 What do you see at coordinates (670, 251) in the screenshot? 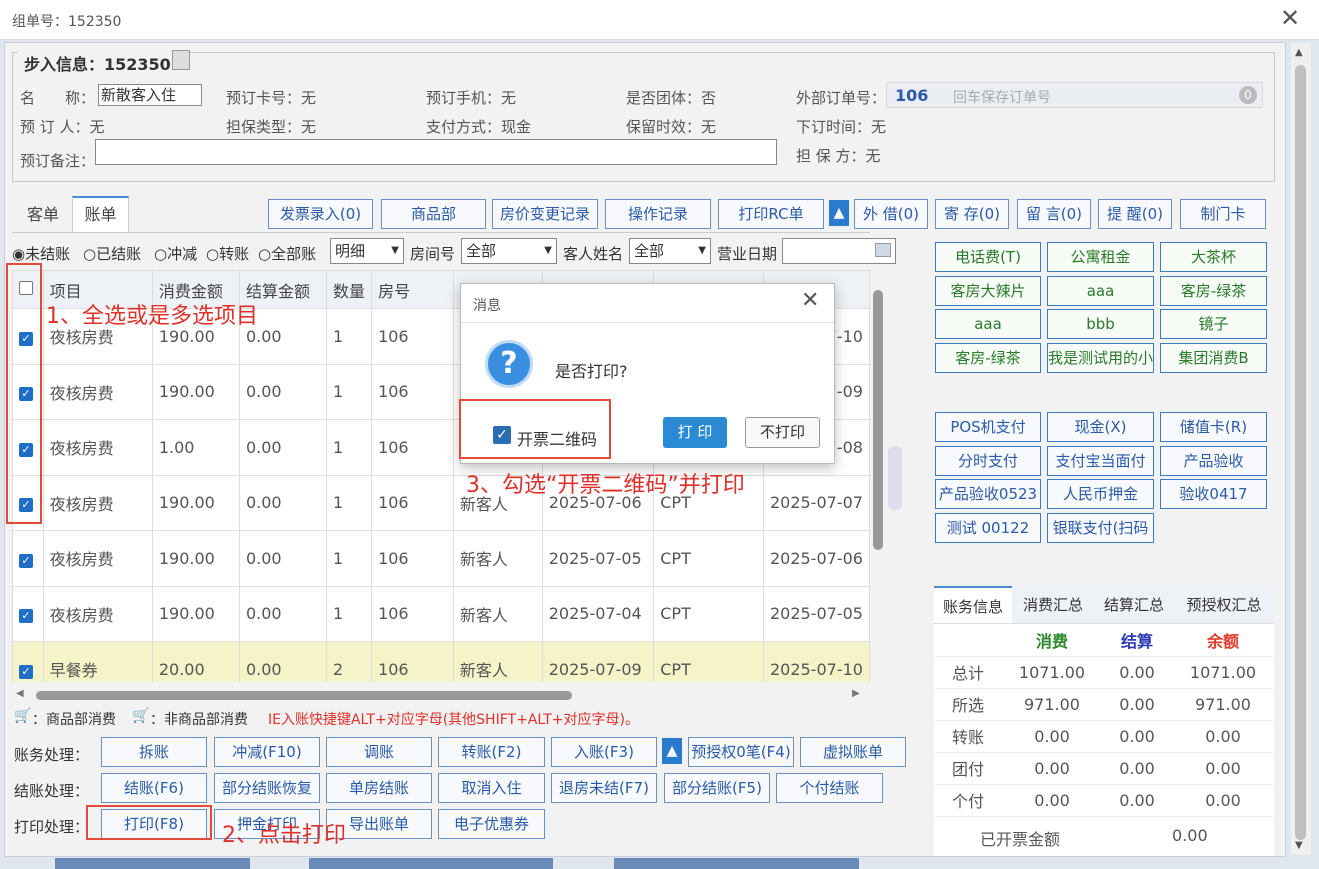
I see `guest-select: 全部 ▼` at bounding box center [670, 251].